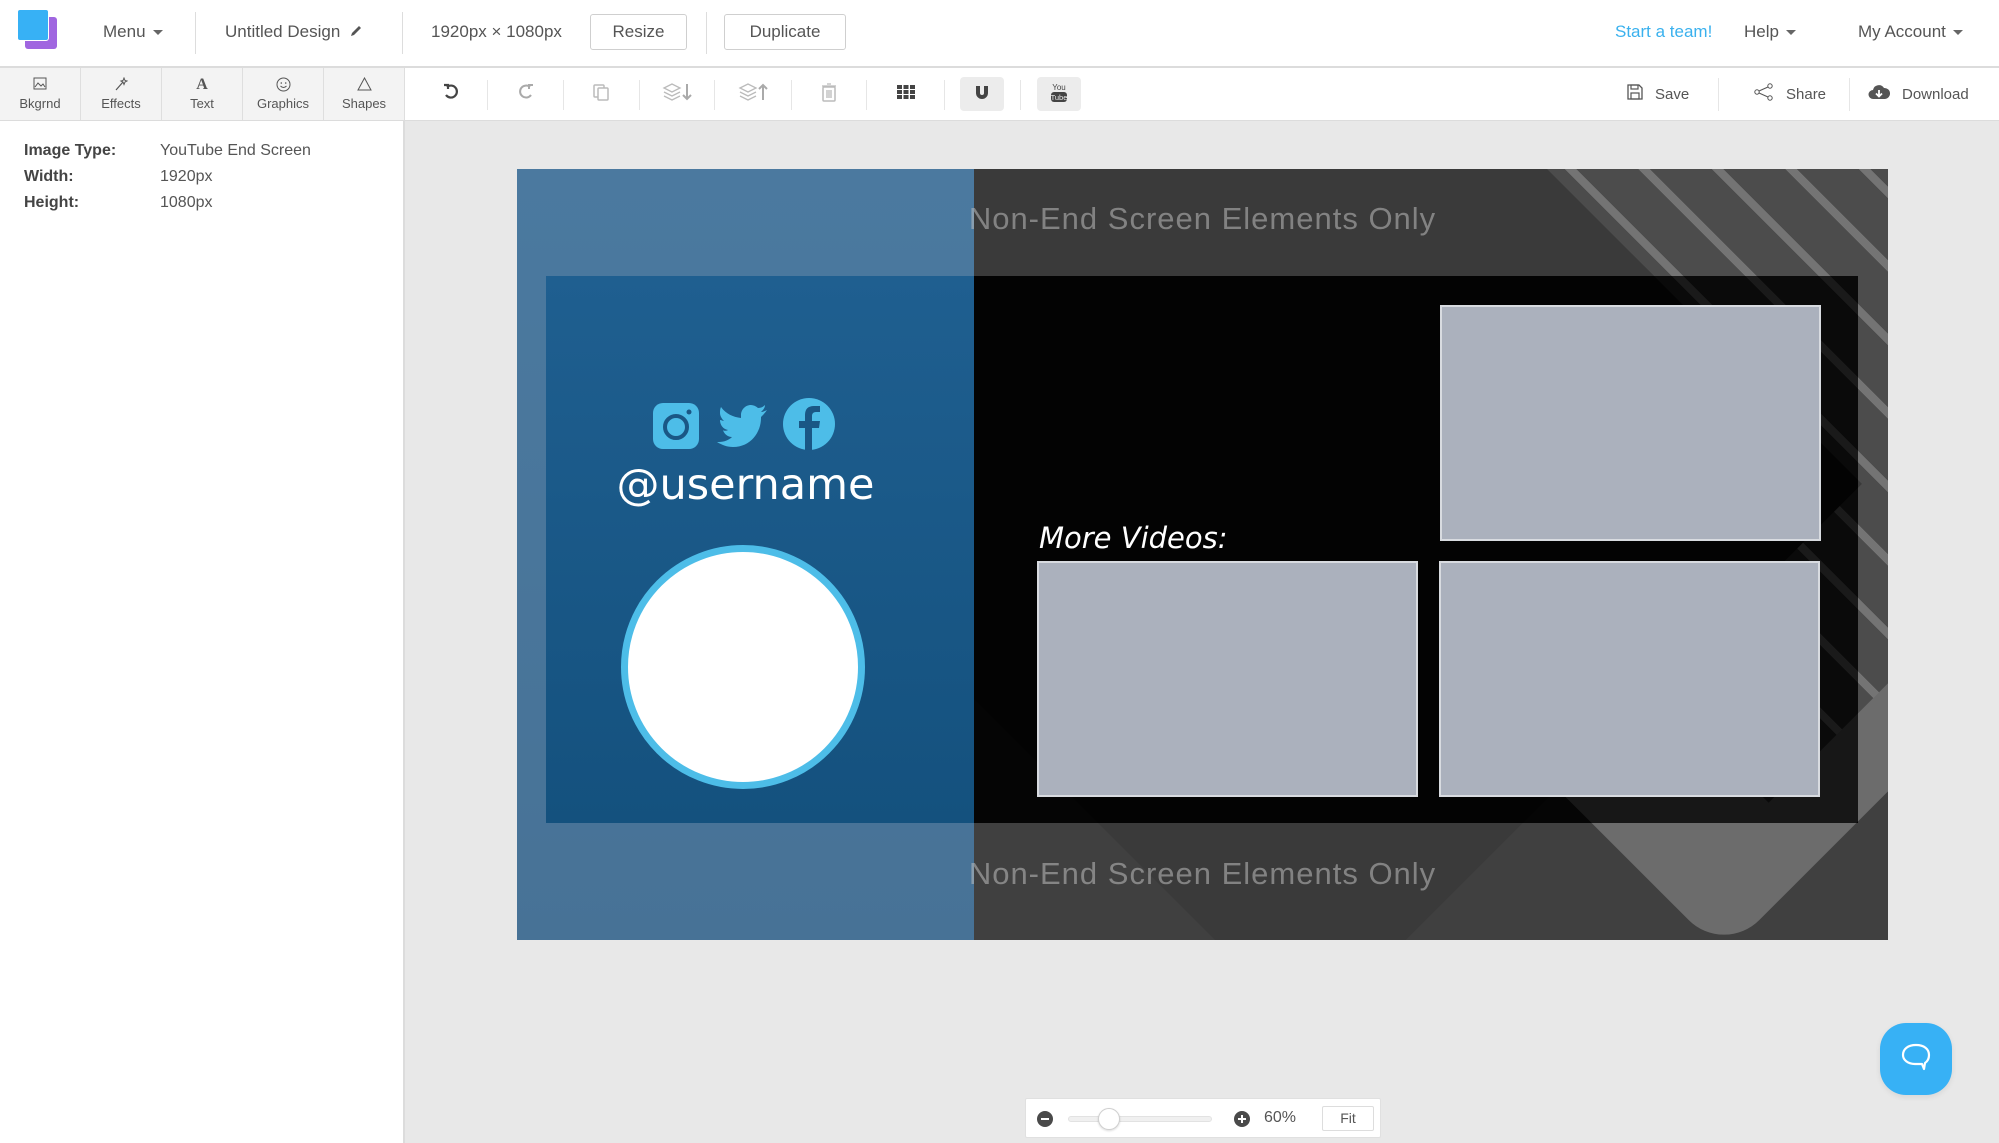  What do you see at coordinates (1672, 94) in the screenshot?
I see `save-label: Save` at bounding box center [1672, 94].